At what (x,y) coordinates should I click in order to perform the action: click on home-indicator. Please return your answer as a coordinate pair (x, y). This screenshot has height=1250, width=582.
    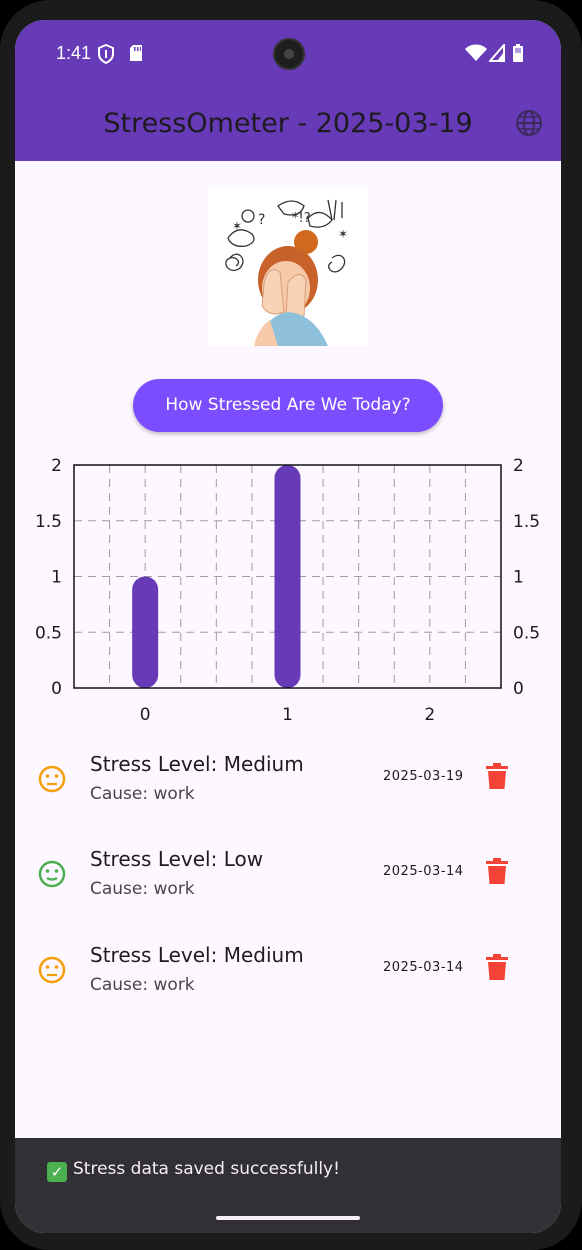
    Looking at the image, I should click on (288, 1218).